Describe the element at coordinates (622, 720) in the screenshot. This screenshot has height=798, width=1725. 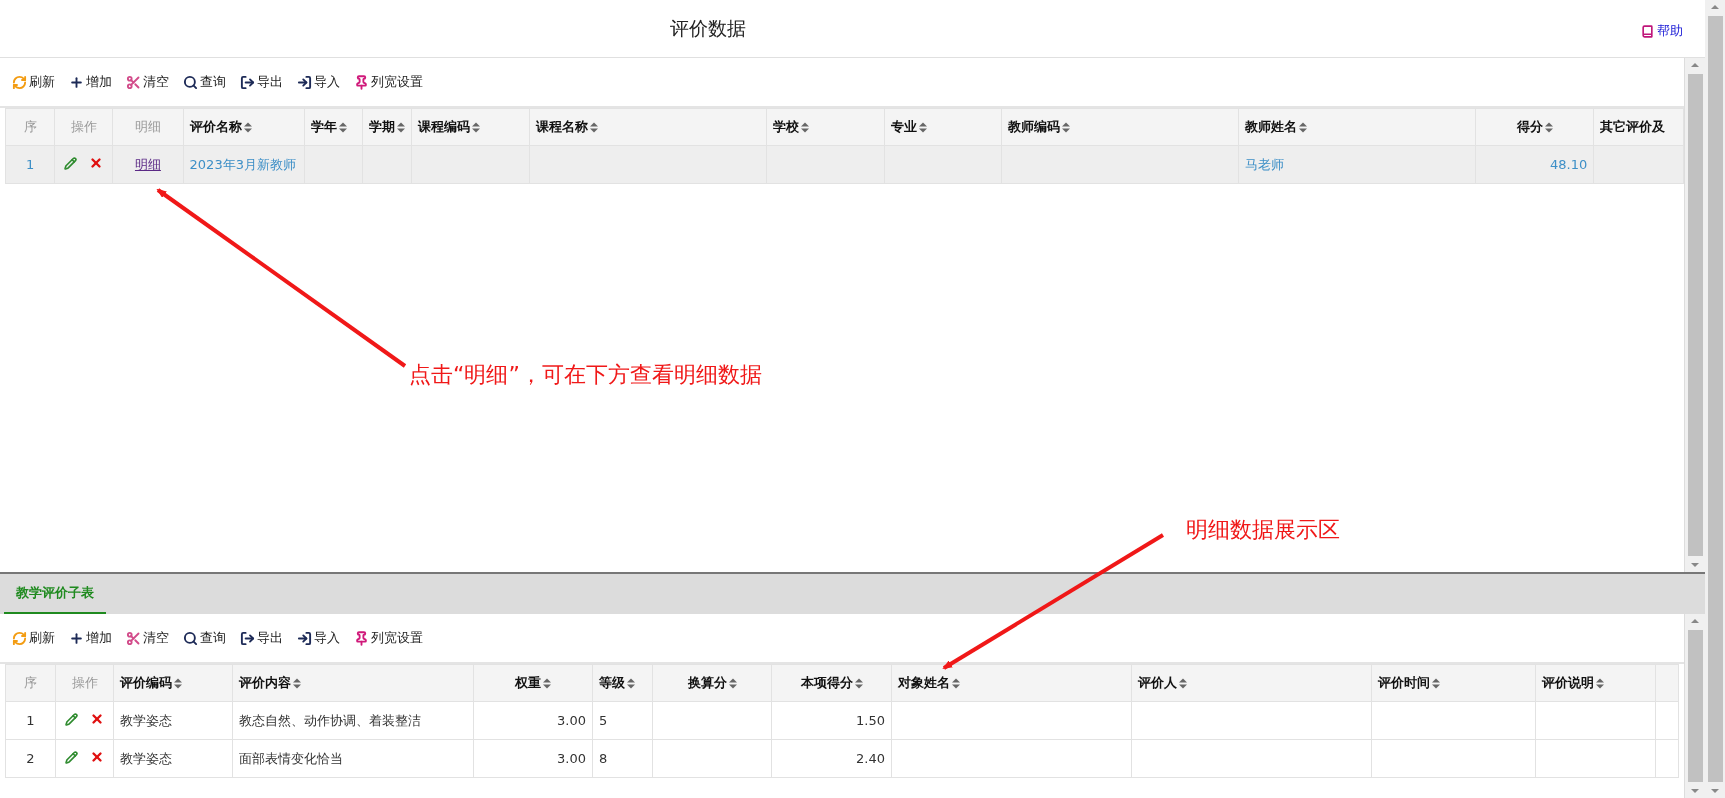
I see `table-cell: 5` at that location.